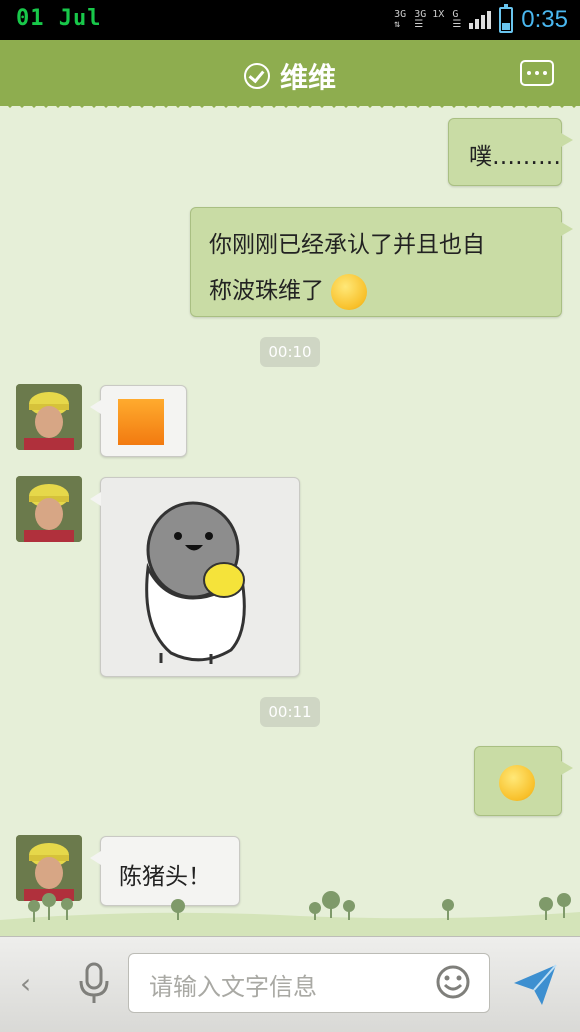  Describe the element at coordinates (517, 783) in the screenshot. I see `smile-emoji-icon` at that location.